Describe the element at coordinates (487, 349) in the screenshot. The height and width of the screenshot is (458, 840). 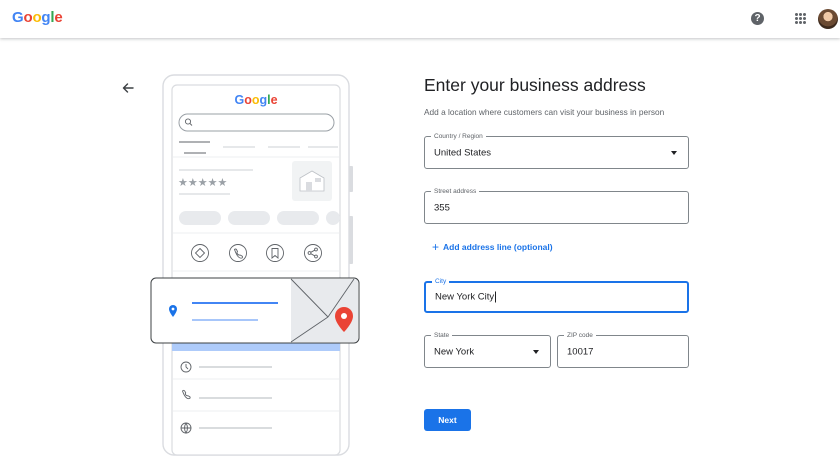
I see `state-select: State New York` at that location.